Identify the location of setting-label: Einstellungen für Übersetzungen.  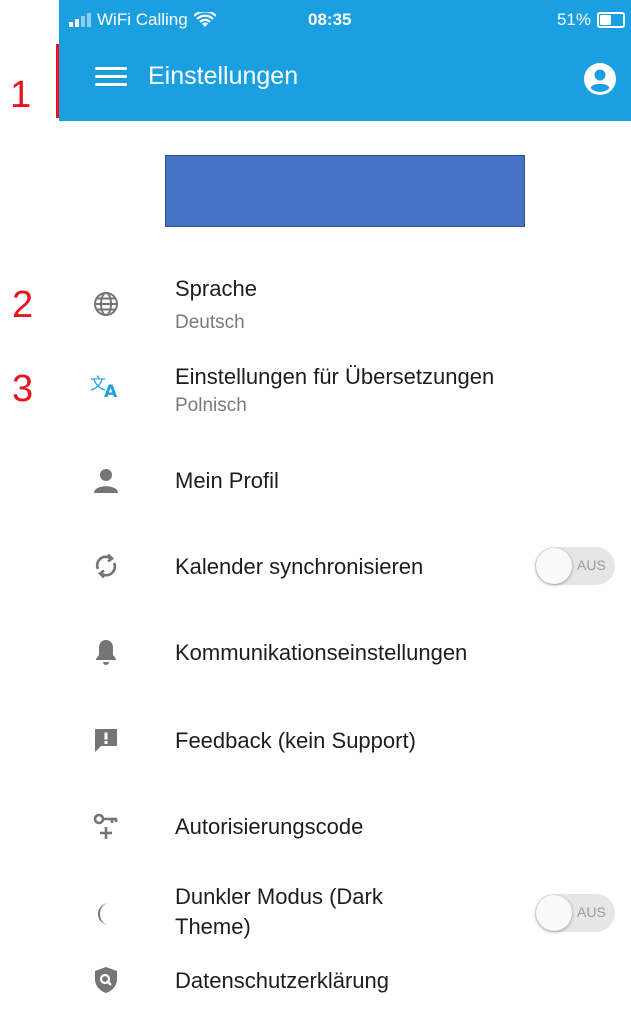
(335, 376).